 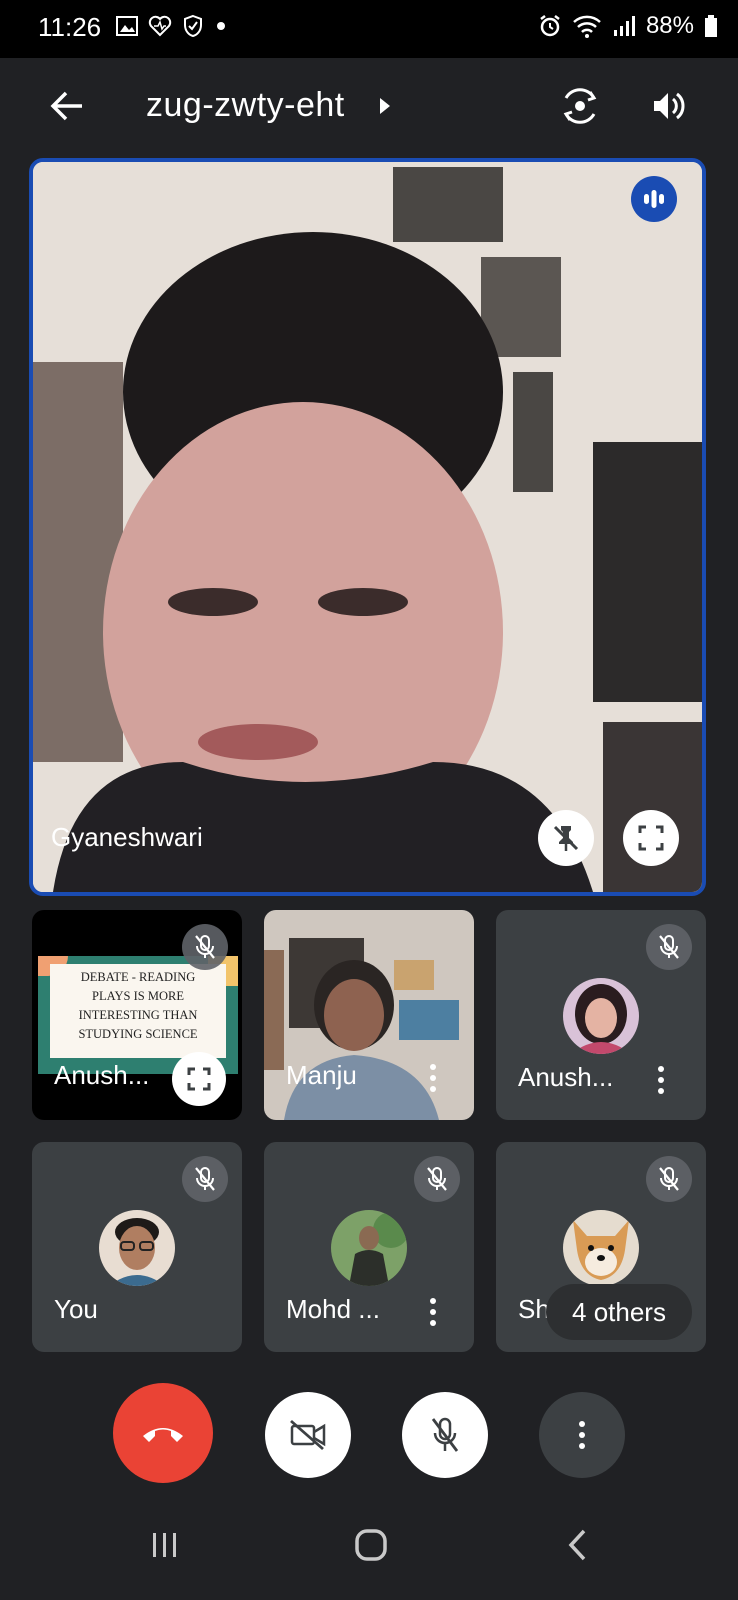 I want to click on home-icon, so click(x=371, y=1545).